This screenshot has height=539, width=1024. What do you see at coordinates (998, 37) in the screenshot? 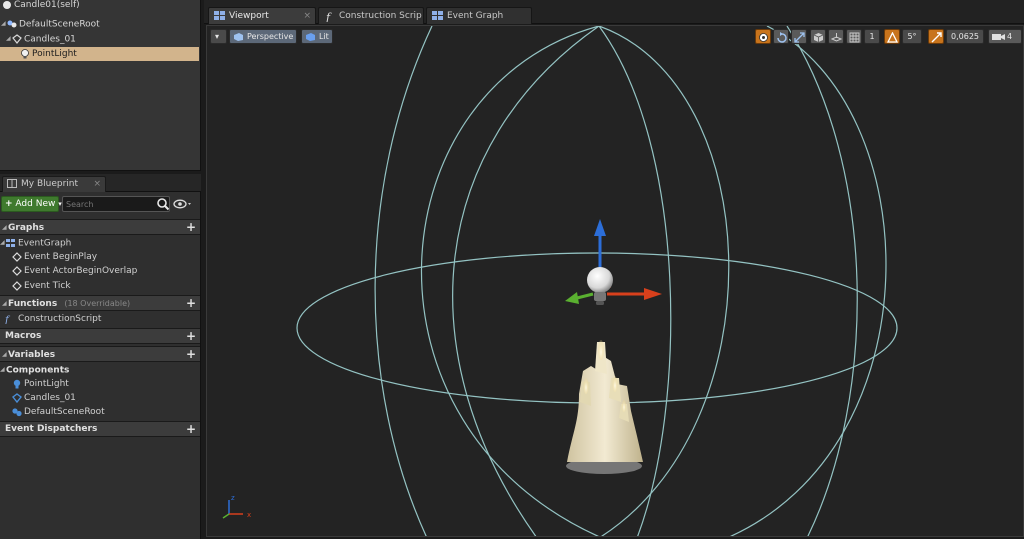
I see `camera-icon` at bounding box center [998, 37].